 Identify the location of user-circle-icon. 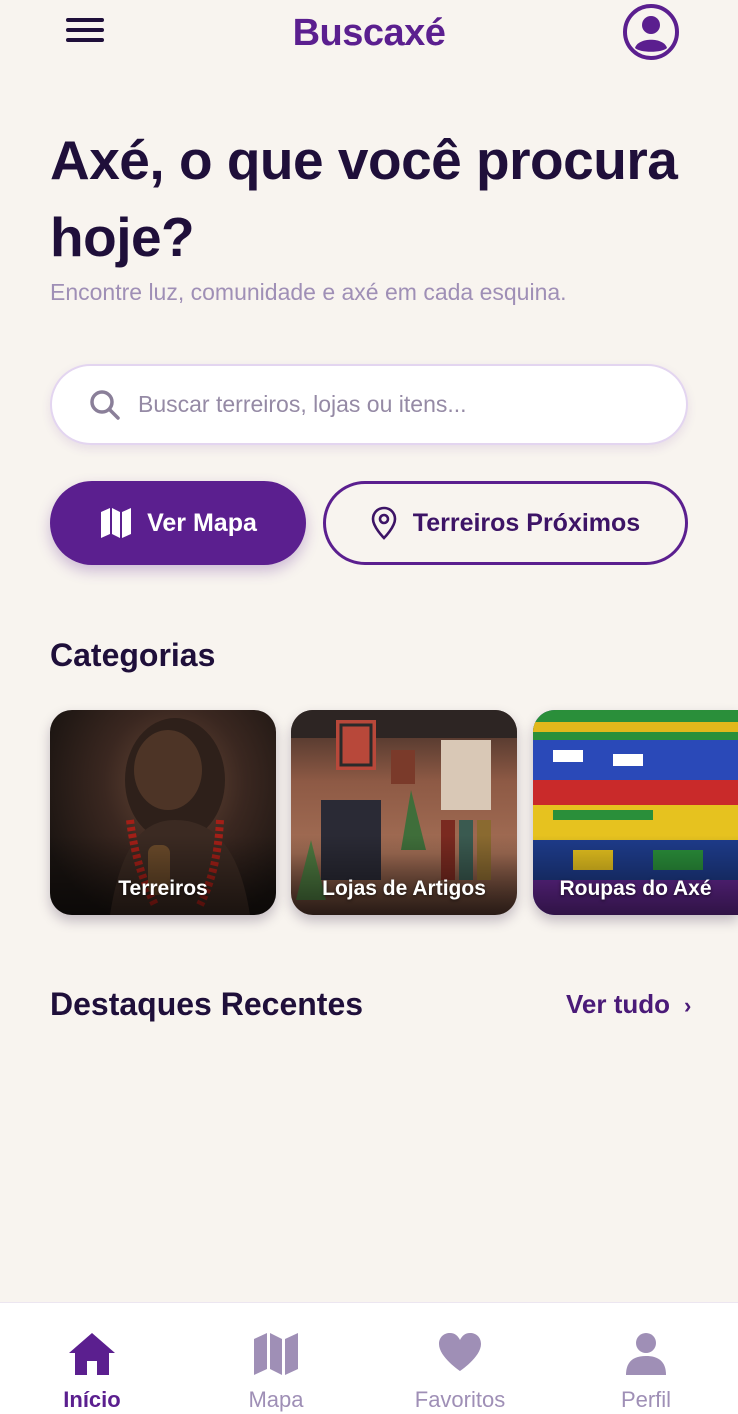
(651, 32).